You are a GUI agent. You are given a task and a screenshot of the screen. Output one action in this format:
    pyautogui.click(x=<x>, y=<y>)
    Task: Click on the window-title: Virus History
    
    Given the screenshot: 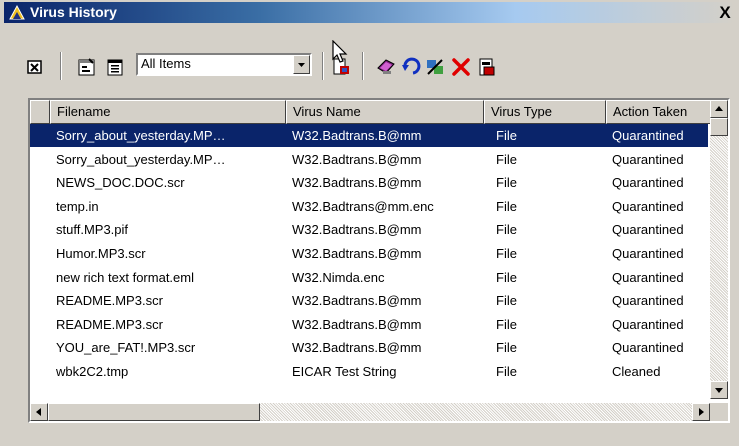 What is the action you would take?
    pyautogui.click(x=73, y=12)
    